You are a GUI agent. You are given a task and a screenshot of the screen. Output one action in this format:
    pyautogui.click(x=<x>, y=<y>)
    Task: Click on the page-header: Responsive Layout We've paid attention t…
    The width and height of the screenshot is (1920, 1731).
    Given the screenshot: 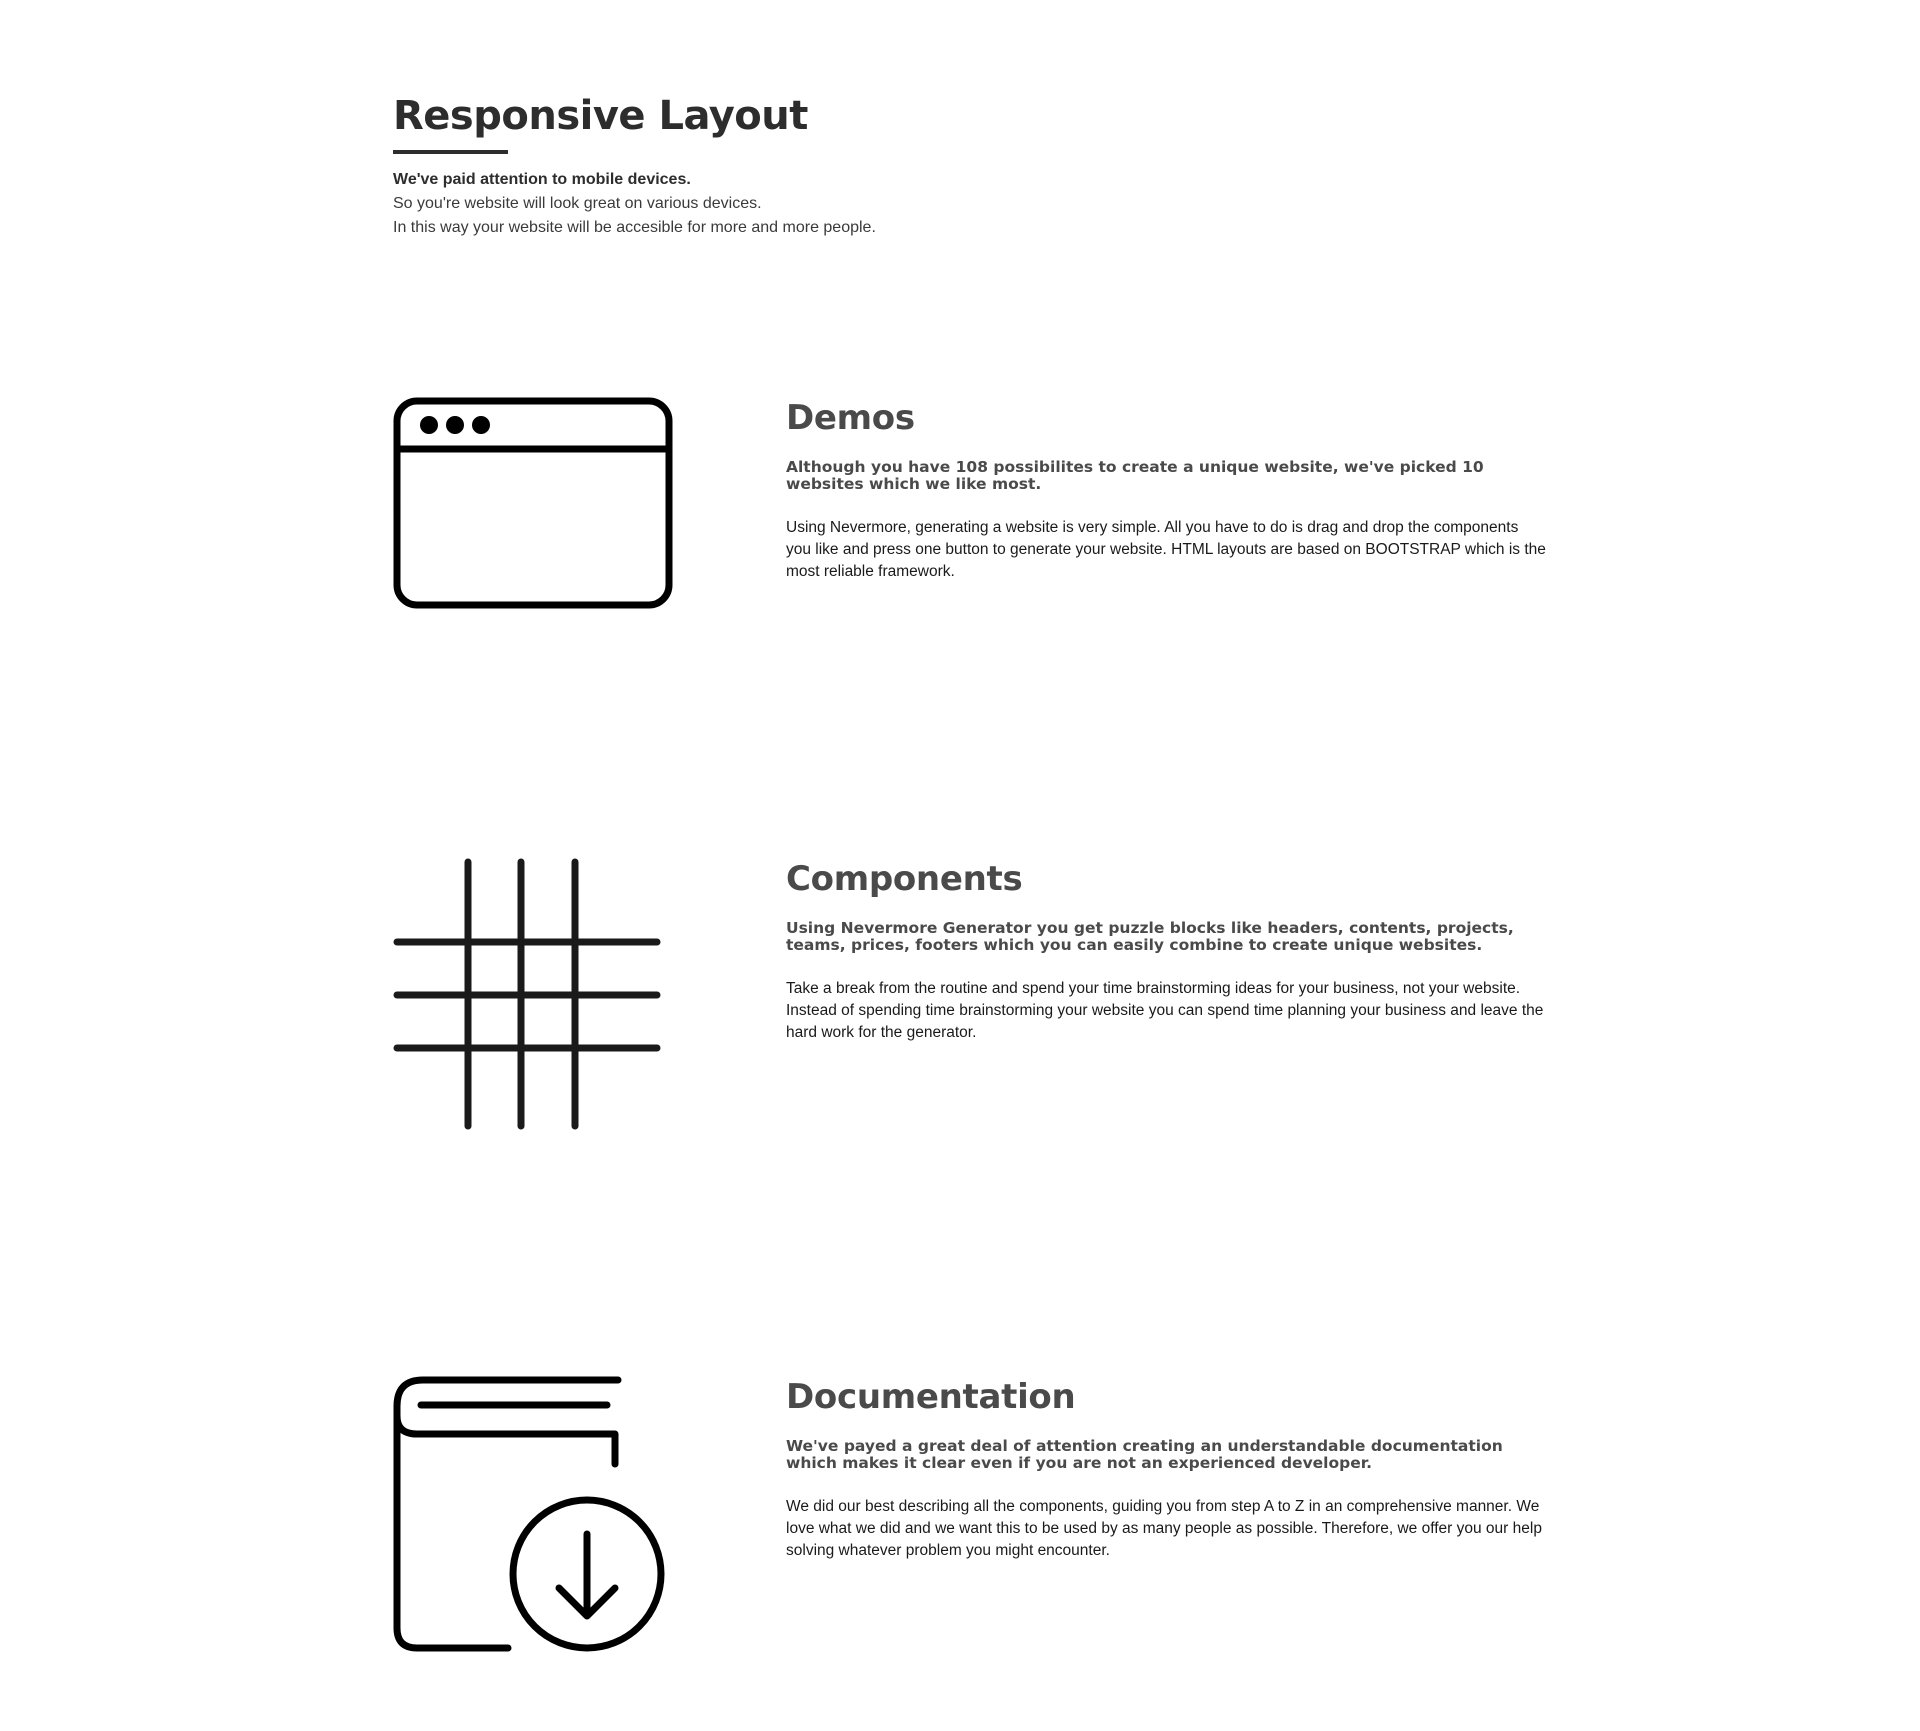 What is the action you would take?
    pyautogui.click(x=843, y=164)
    